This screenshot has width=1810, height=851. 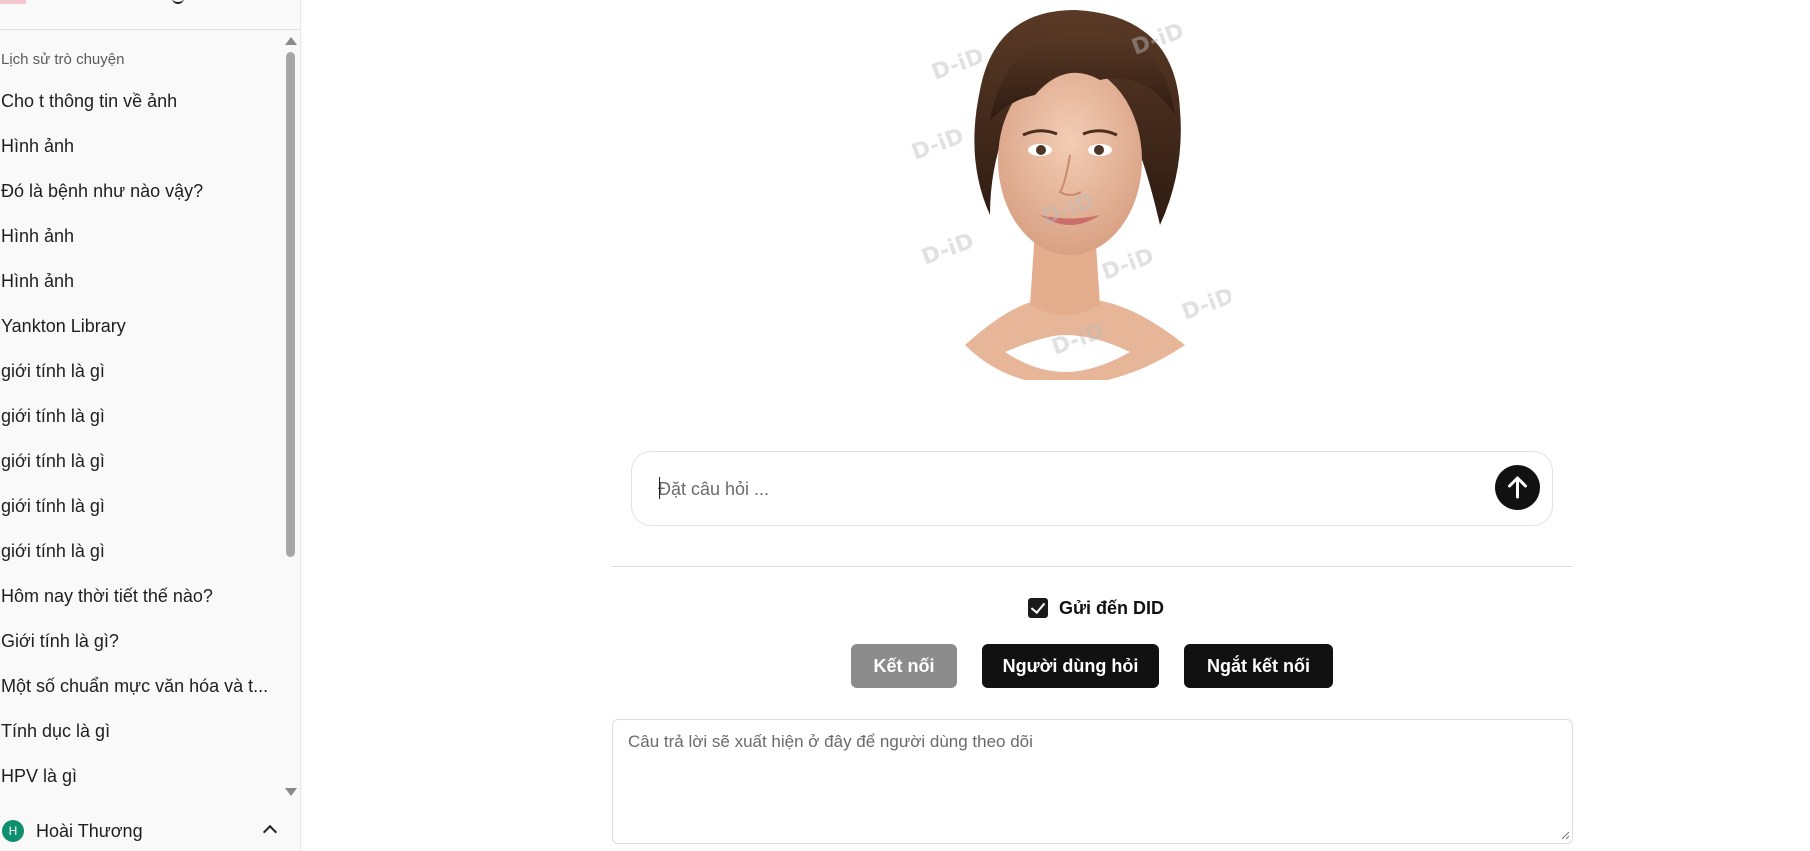 I want to click on chevron-up-icon, so click(x=270, y=832).